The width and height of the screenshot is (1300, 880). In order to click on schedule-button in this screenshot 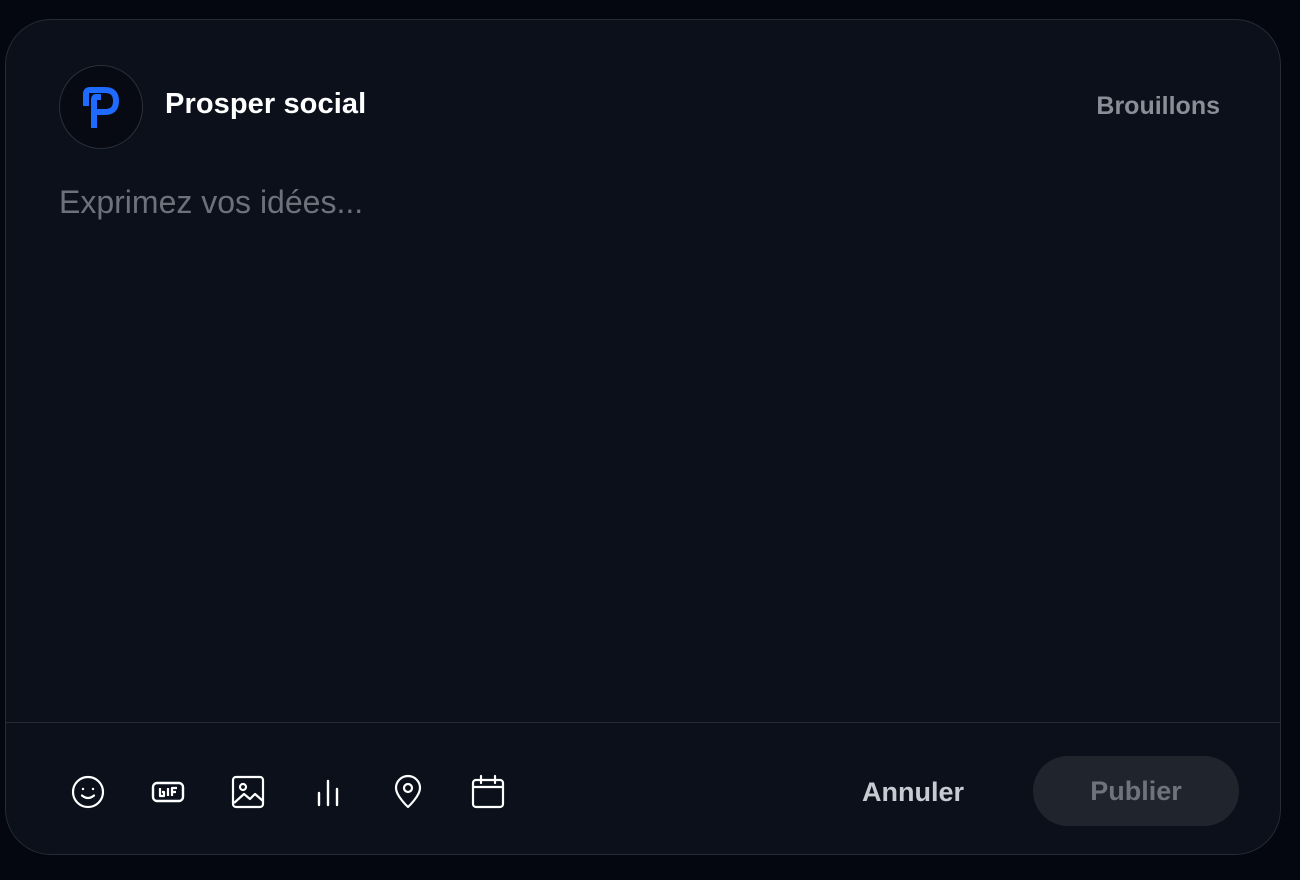, I will do `click(488, 792)`.